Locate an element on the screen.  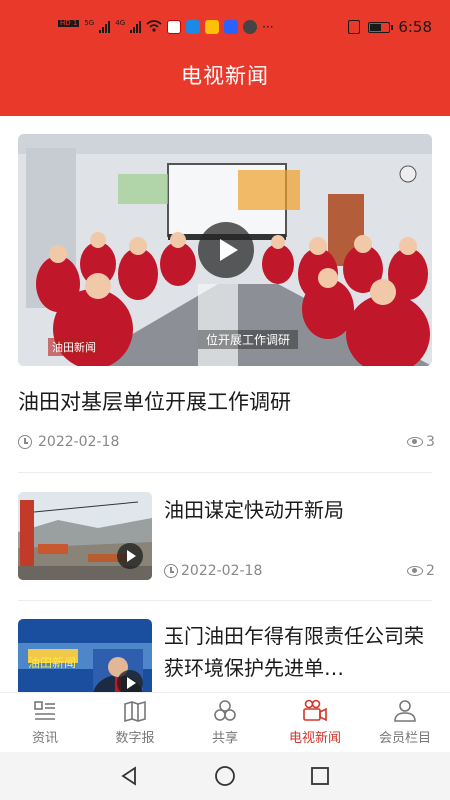
sim-label: HD 1 is located at coordinates (69, 22).